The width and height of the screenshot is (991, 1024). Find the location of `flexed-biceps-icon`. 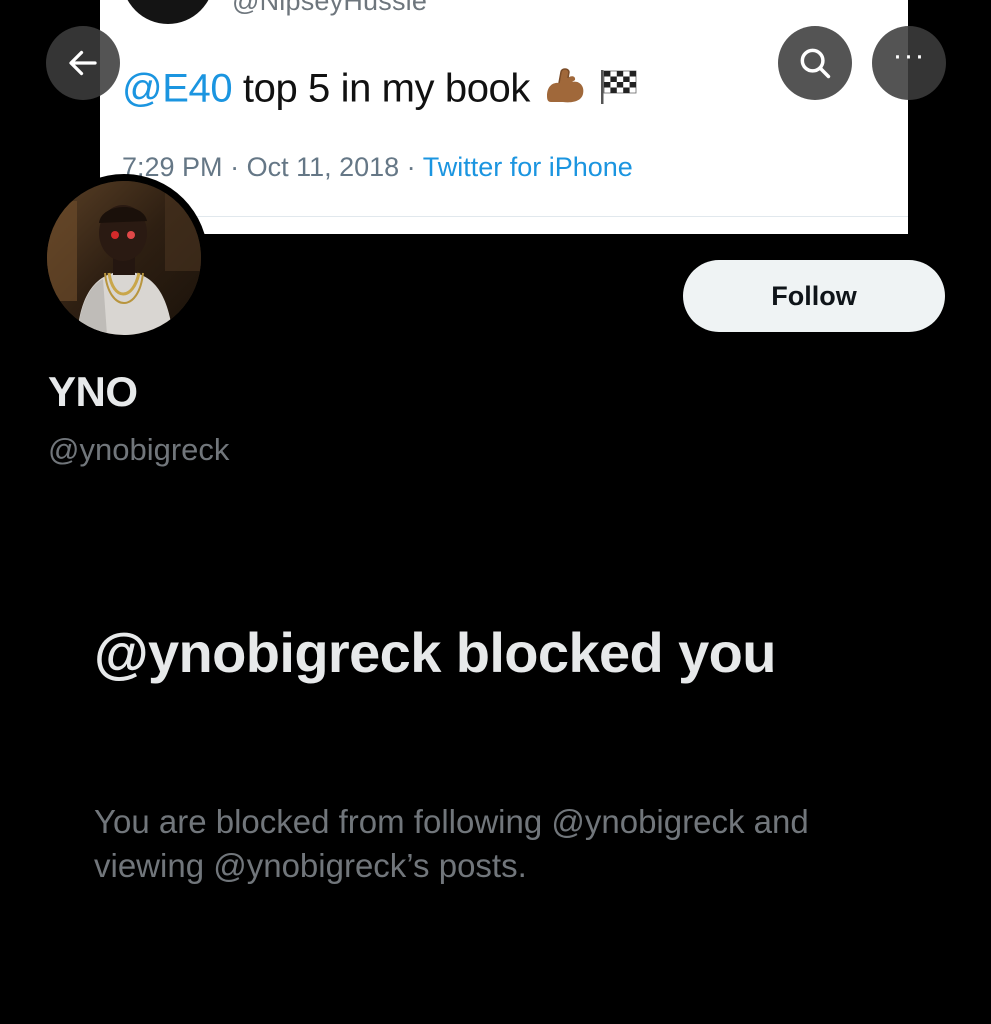

flexed-biceps-icon is located at coordinates (564, 91).